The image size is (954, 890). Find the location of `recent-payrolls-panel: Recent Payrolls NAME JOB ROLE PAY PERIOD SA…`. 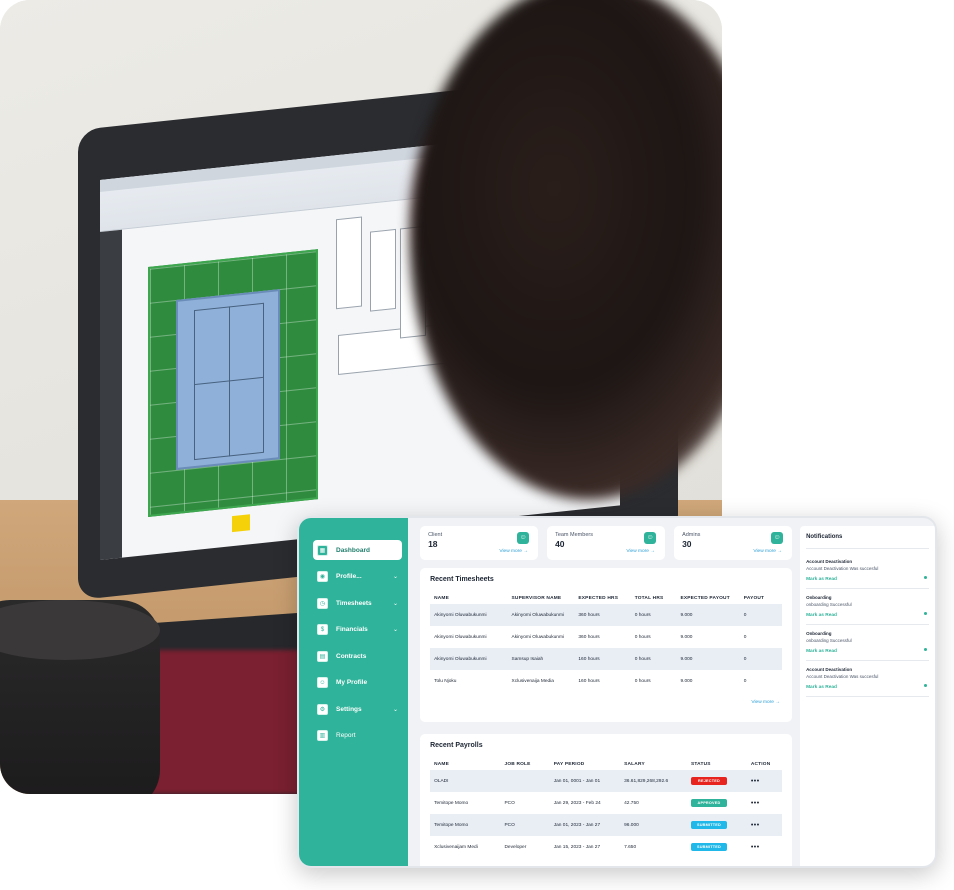

recent-payrolls-panel: Recent Payrolls NAME JOB ROLE PAY PERIOD SA… is located at coordinates (606, 800).